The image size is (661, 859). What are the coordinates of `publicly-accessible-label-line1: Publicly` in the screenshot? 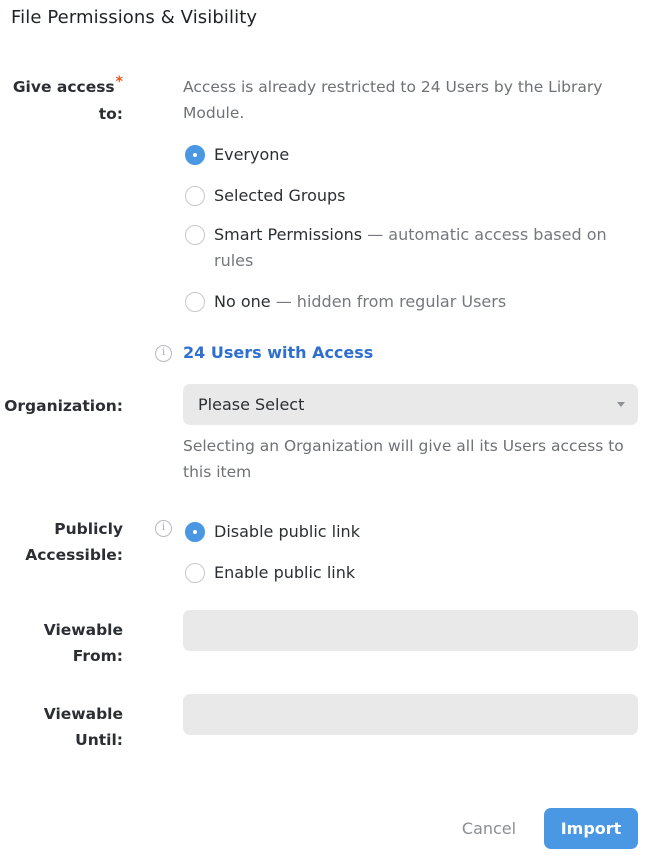 It's located at (88, 529).